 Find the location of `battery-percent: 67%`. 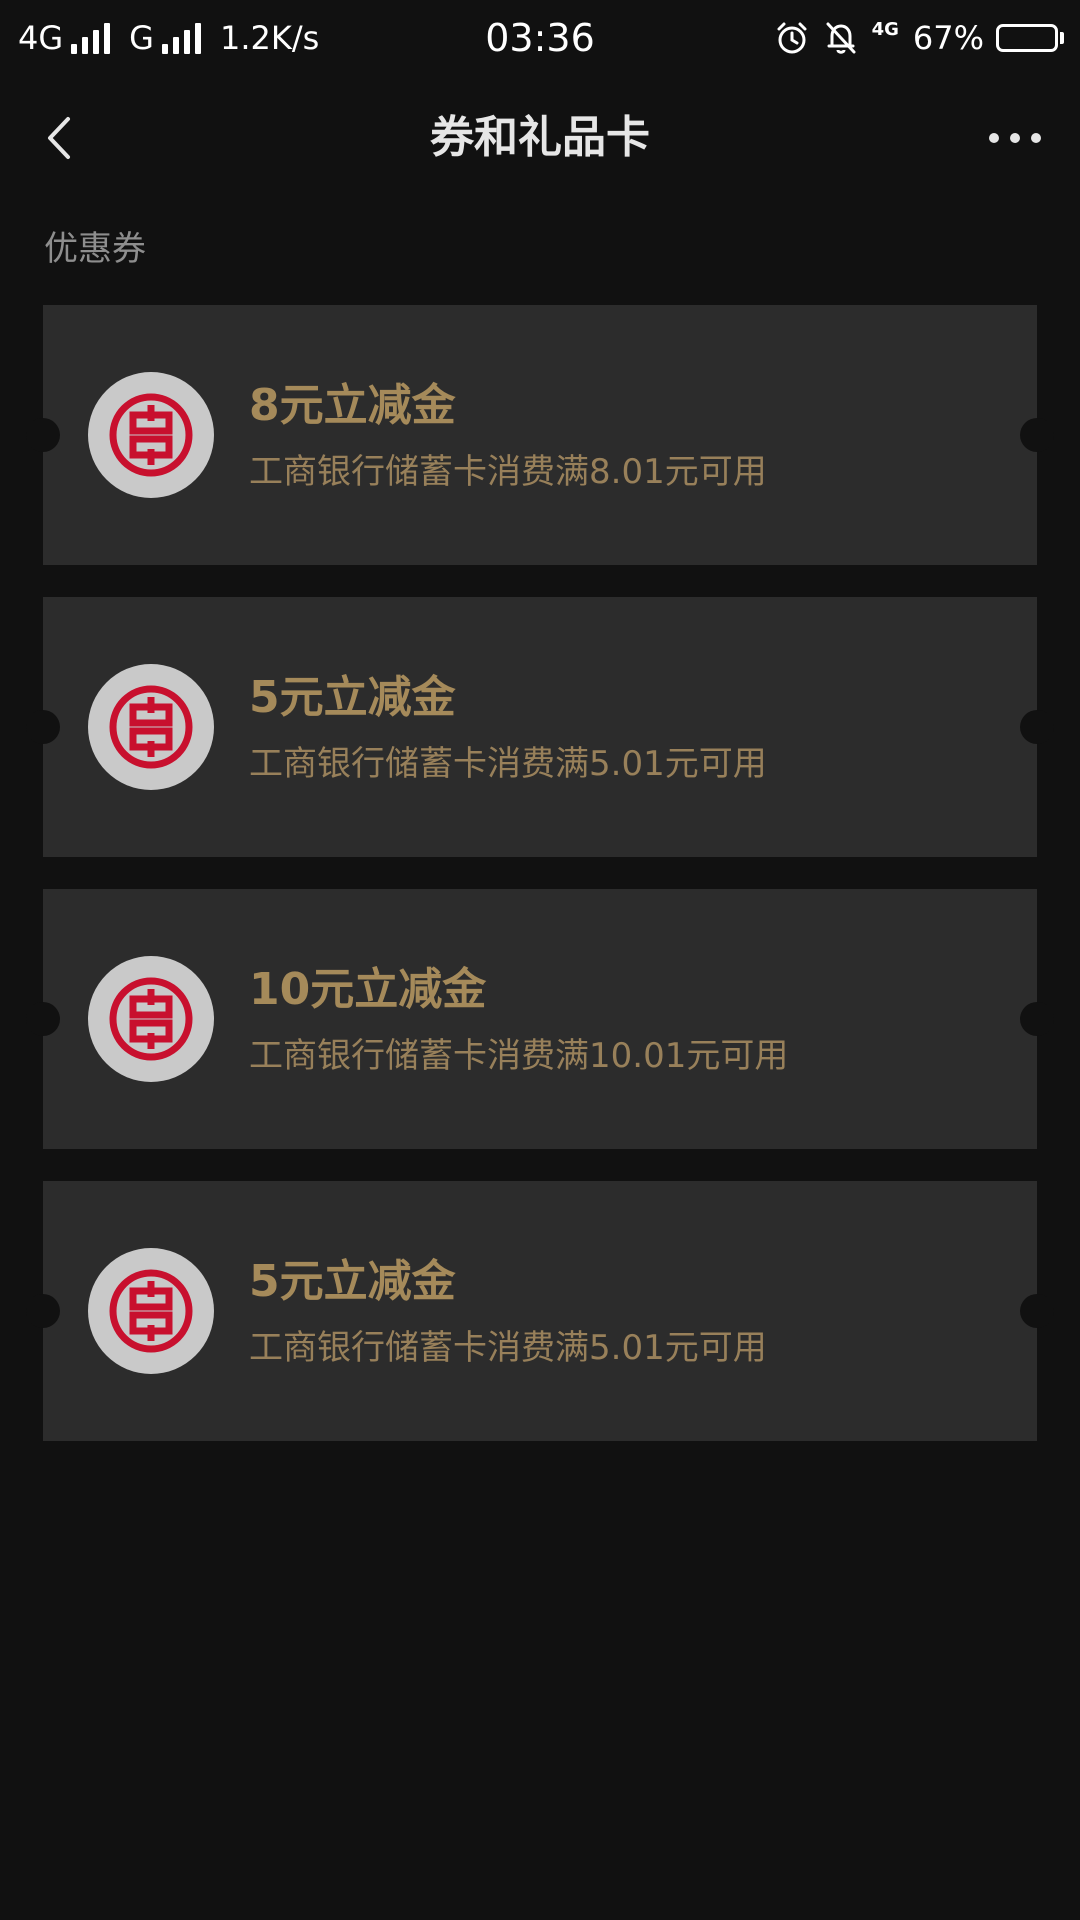

battery-percent: 67% is located at coordinates (948, 38).